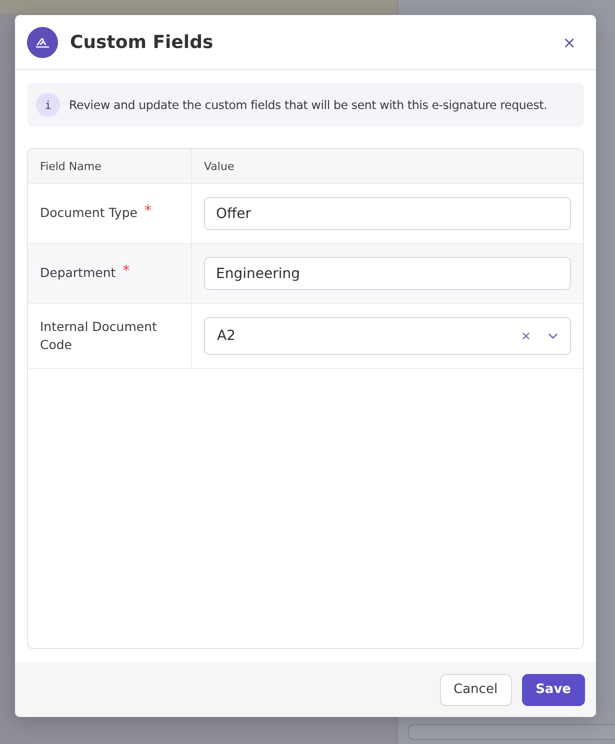 Image resolution: width=615 pixels, height=744 pixels. I want to click on signature-icon, so click(42, 42).